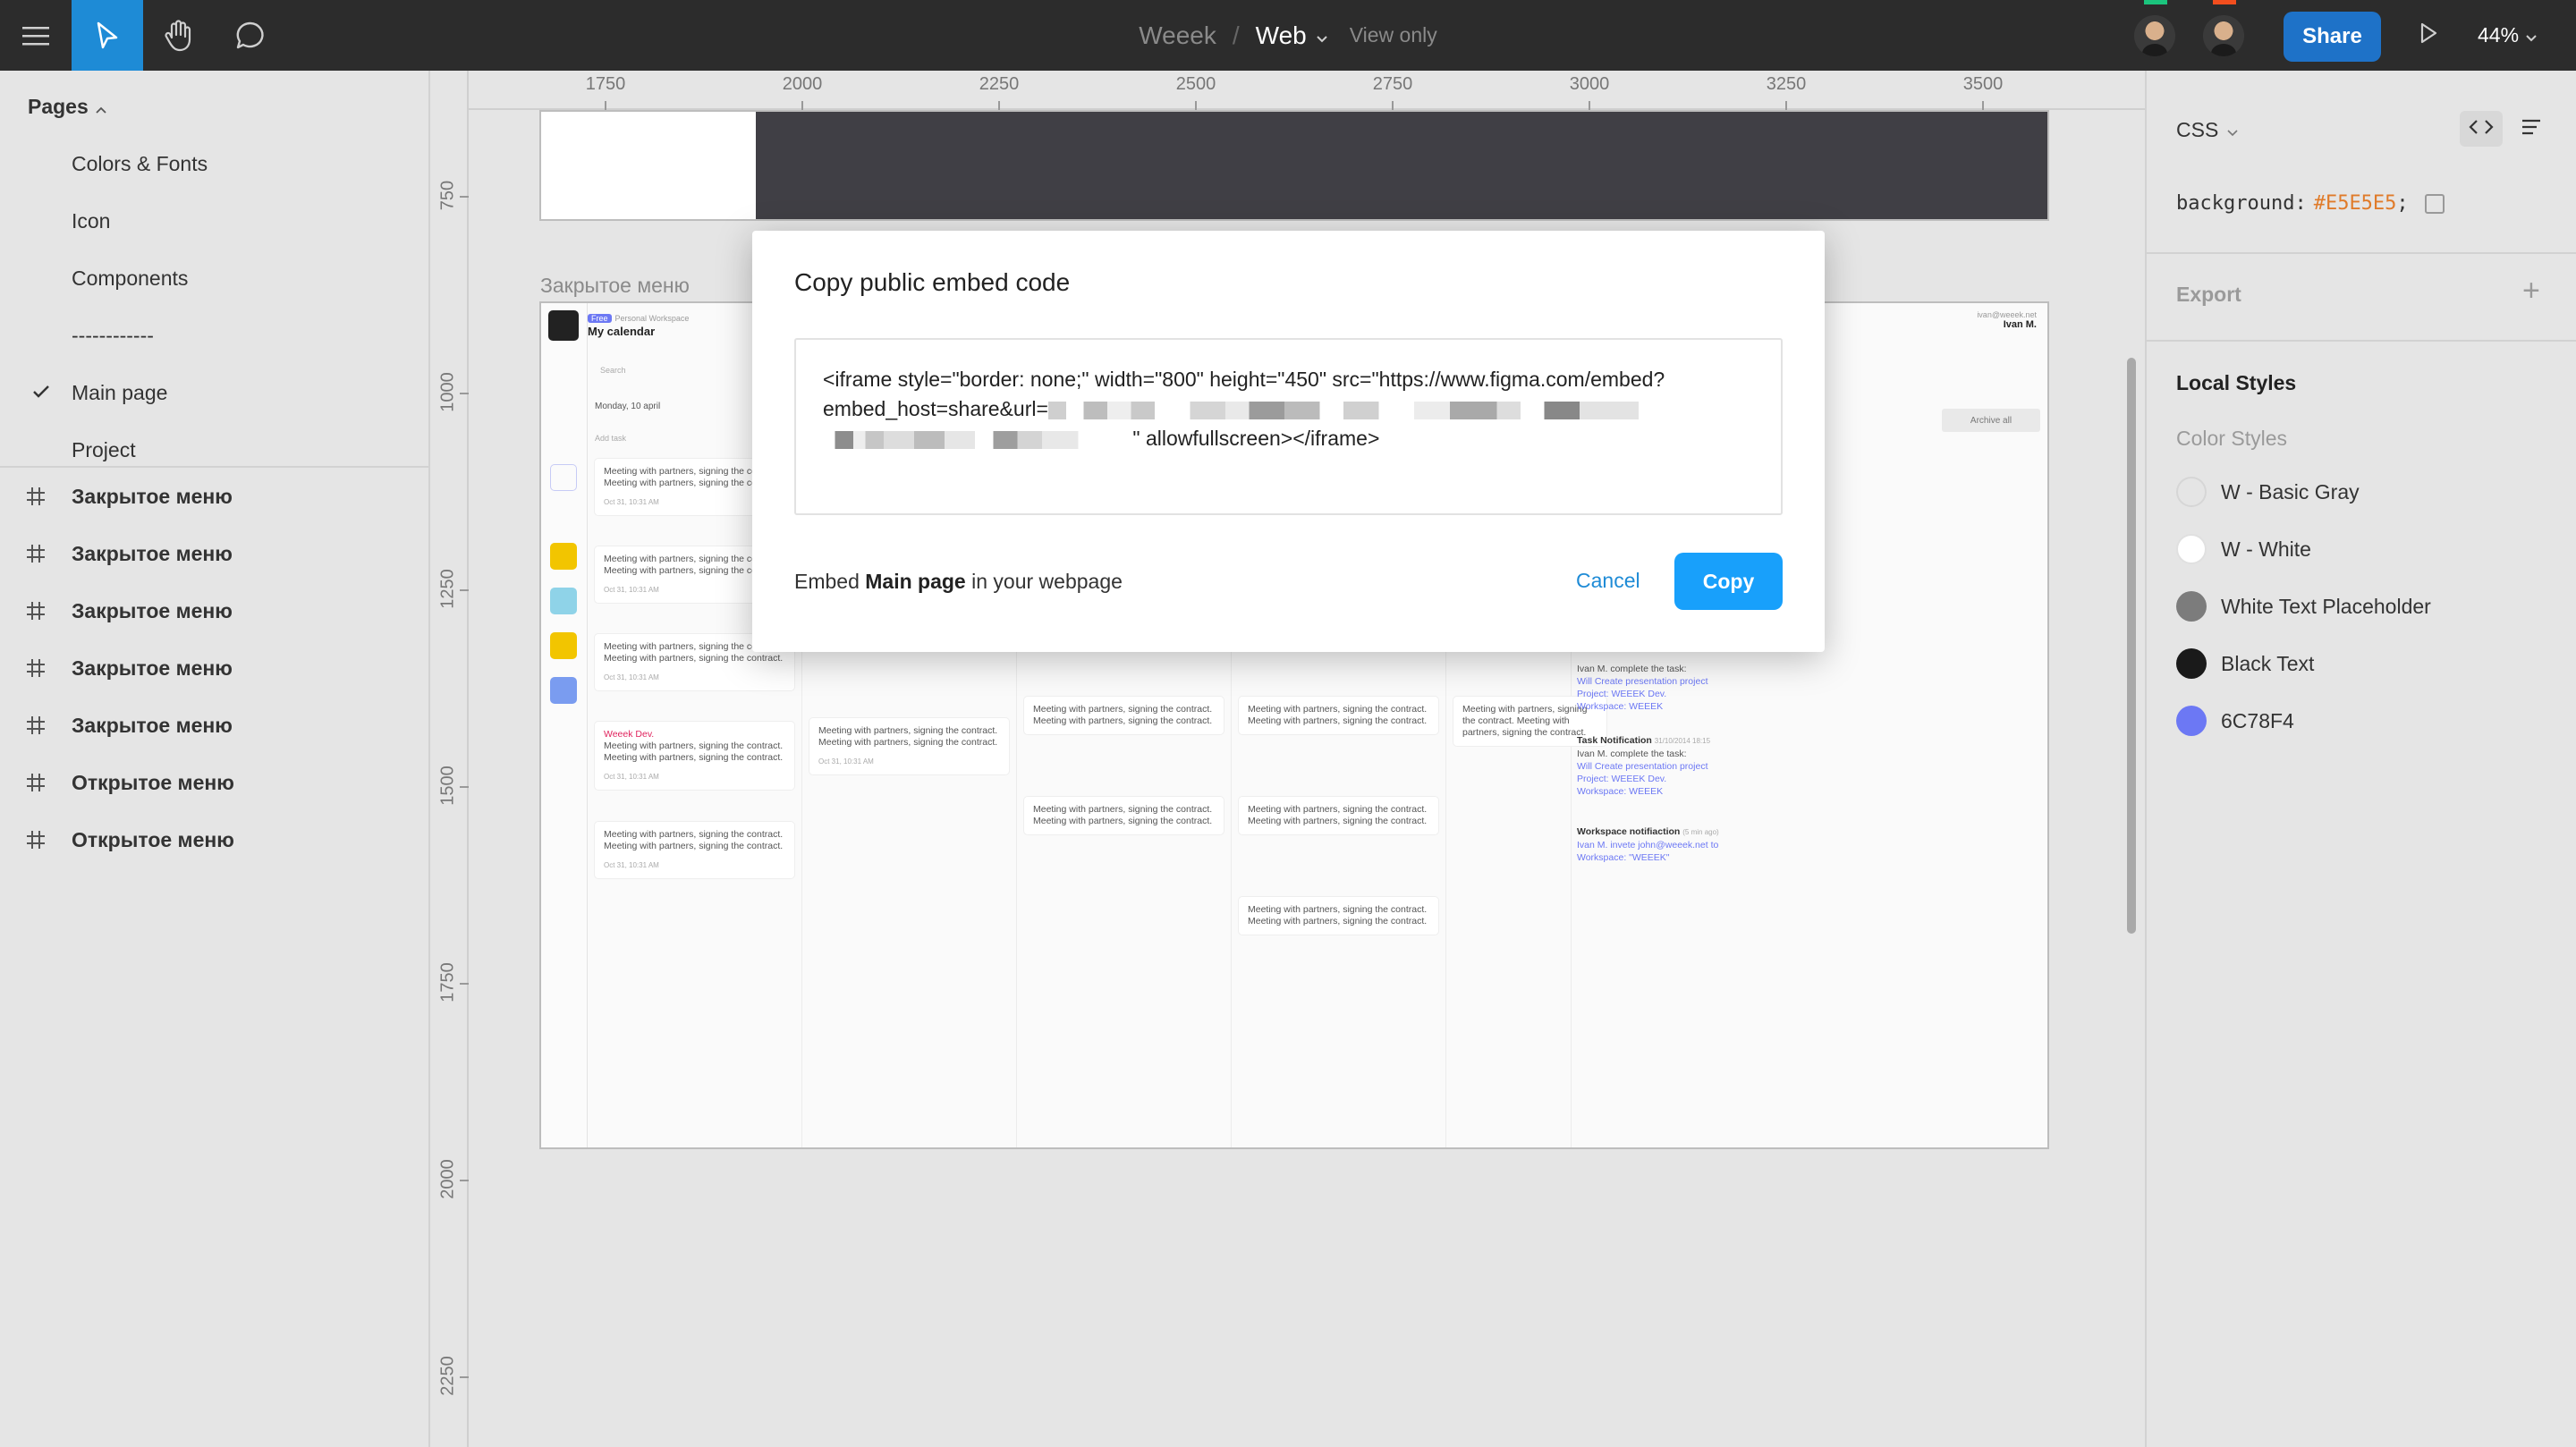  What do you see at coordinates (2326, 606) in the screenshot?
I see `color-style-name: White Text Placeholder` at bounding box center [2326, 606].